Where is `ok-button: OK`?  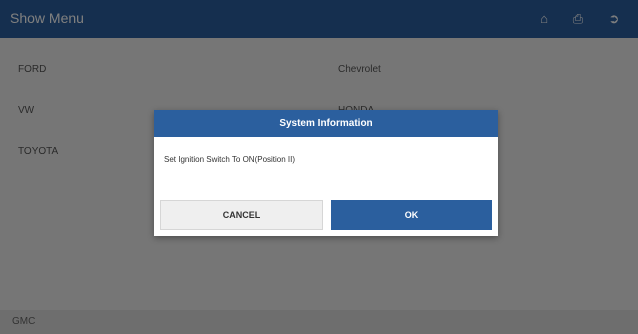
ok-button: OK is located at coordinates (411, 215).